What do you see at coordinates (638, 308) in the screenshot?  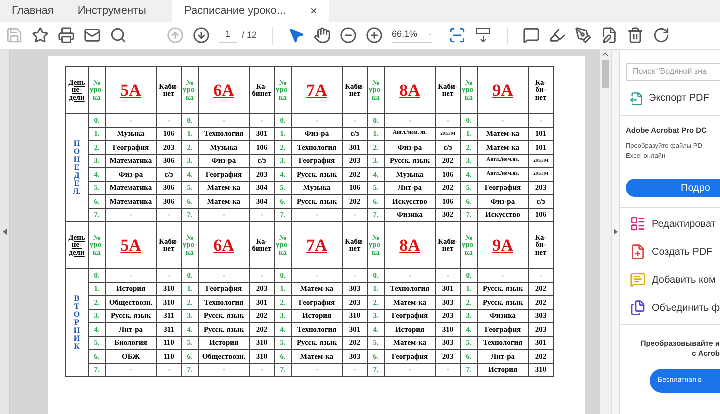 I see `files-icon` at bounding box center [638, 308].